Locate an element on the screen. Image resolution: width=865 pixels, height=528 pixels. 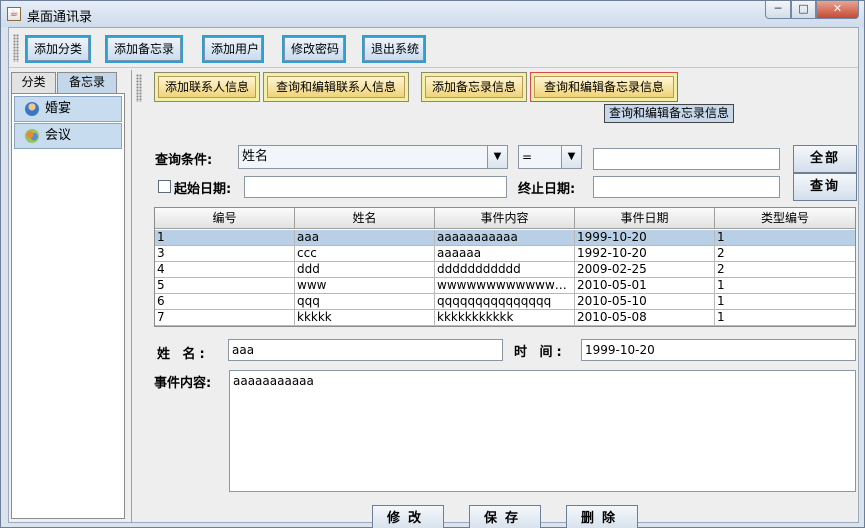
table-header: 编号 姓名 事件内容 事件日期 类型编号 is located at coordinates (505, 218).